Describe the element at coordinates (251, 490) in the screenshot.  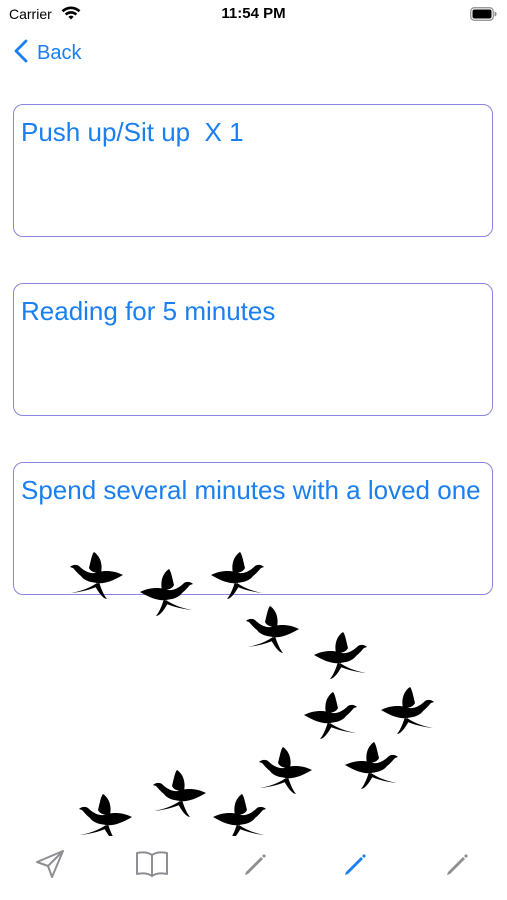
I see `task-text: Spend several minutes with a loved one` at that location.